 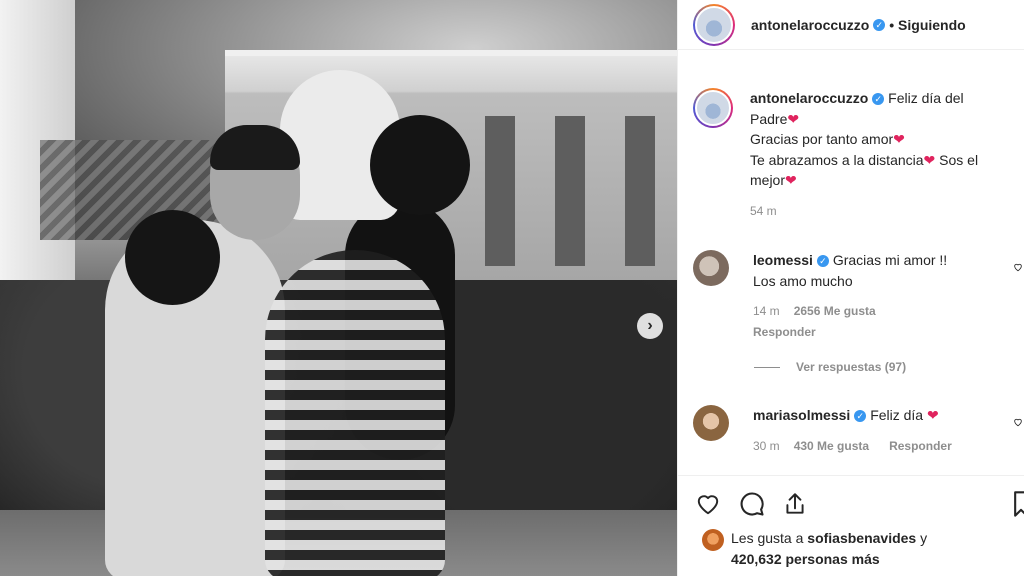 I want to click on action-icons, so click(x=751, y=504).